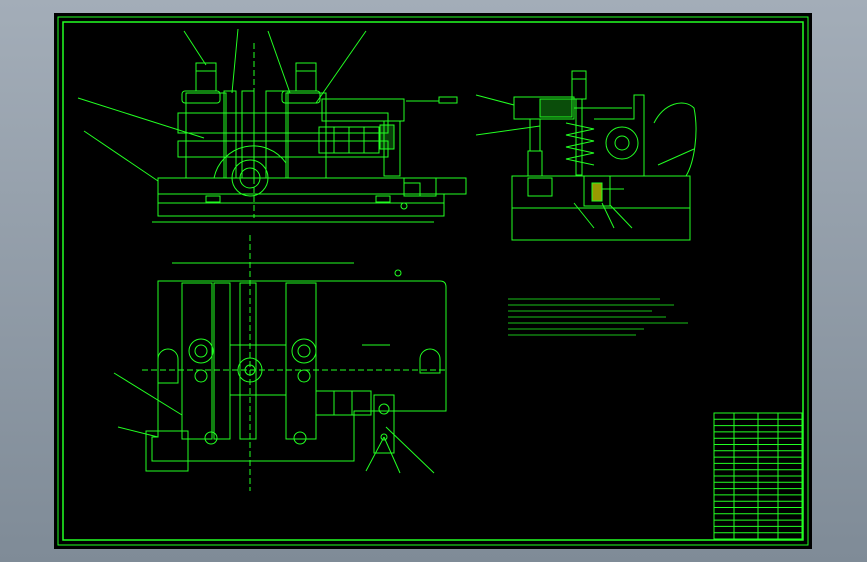 This screenshot has width=867, height=562. What do you see at coordinates (579, 85) in the screenshot?
I see `side-nut` at bounding box center [579, 85].